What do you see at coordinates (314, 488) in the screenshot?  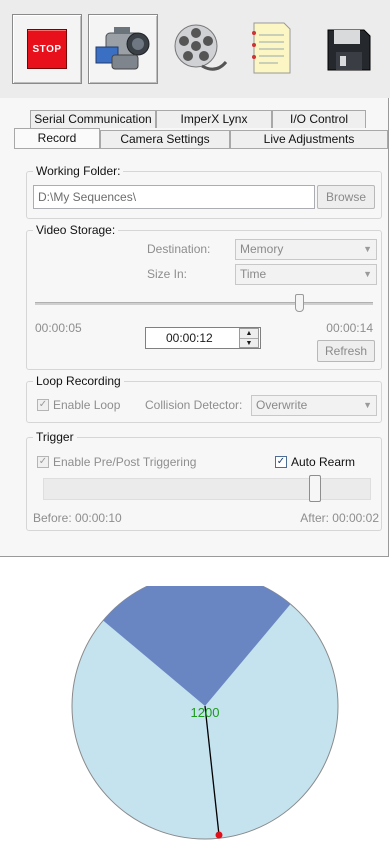 I see `trigger-slider-thumb` at bounding box center [314, 488].